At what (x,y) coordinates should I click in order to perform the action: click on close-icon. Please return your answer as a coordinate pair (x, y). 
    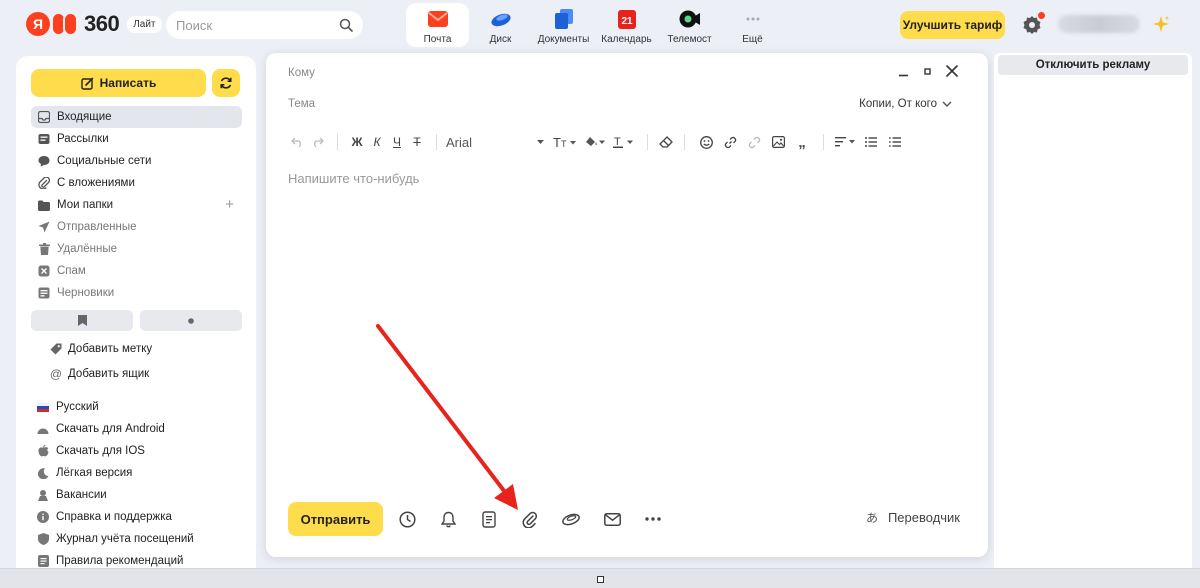
    Looking at the image, I should click on (952, 71).